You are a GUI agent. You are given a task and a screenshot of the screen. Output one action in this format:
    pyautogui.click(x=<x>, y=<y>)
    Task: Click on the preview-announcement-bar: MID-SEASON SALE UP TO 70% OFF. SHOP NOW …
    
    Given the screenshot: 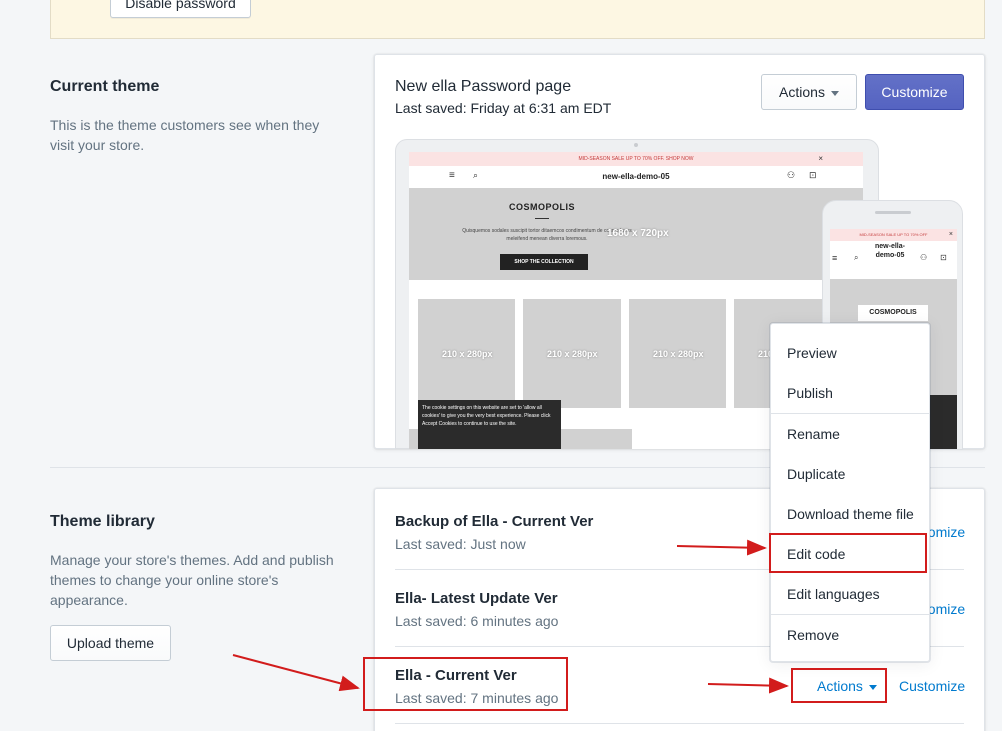 What is the action you would take?
    pyautogui.click(x=636, y=159)
    